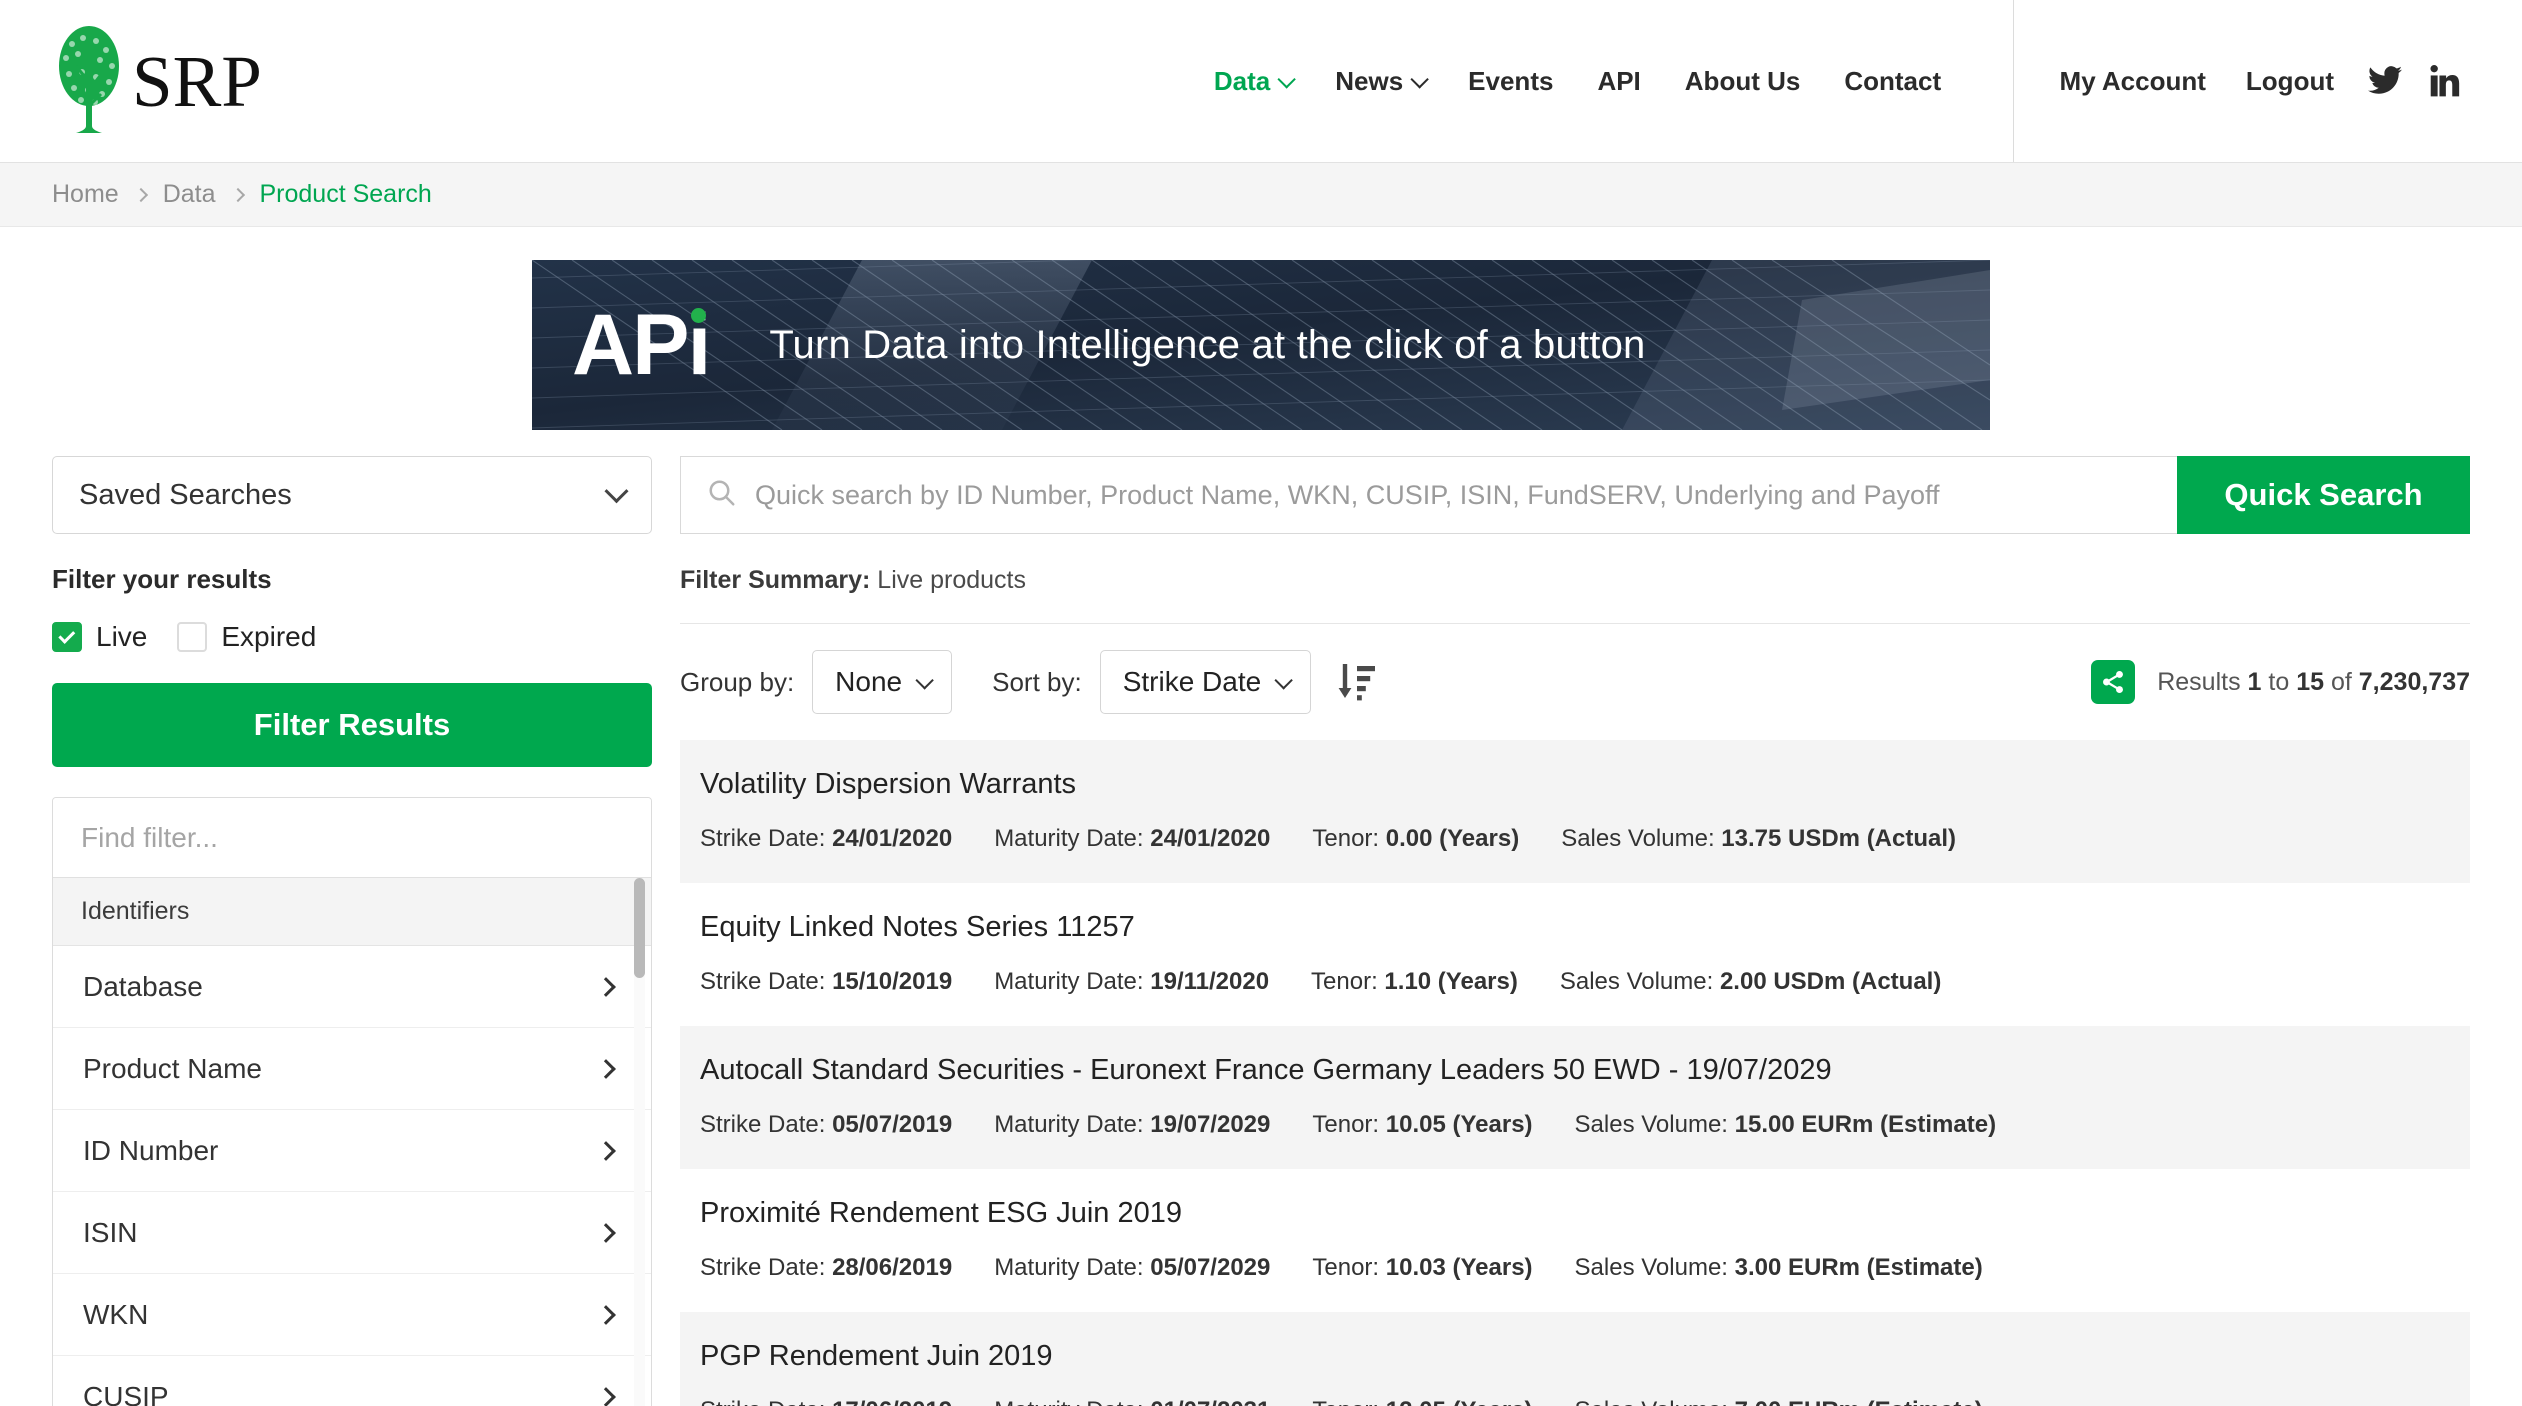 Image resolution: width=2522 pixels, height=1406 pixels. I want to click on quick-search-row: Quick Search, so click(1575, 495).